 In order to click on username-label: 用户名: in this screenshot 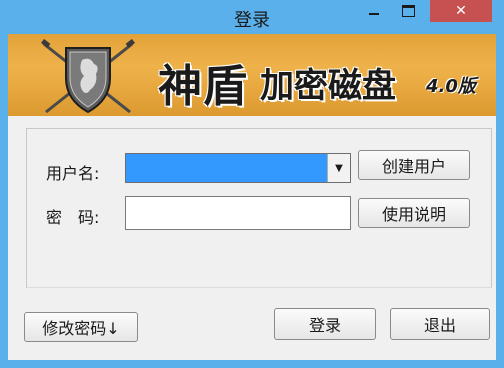, I will do `click(73, 173)`.